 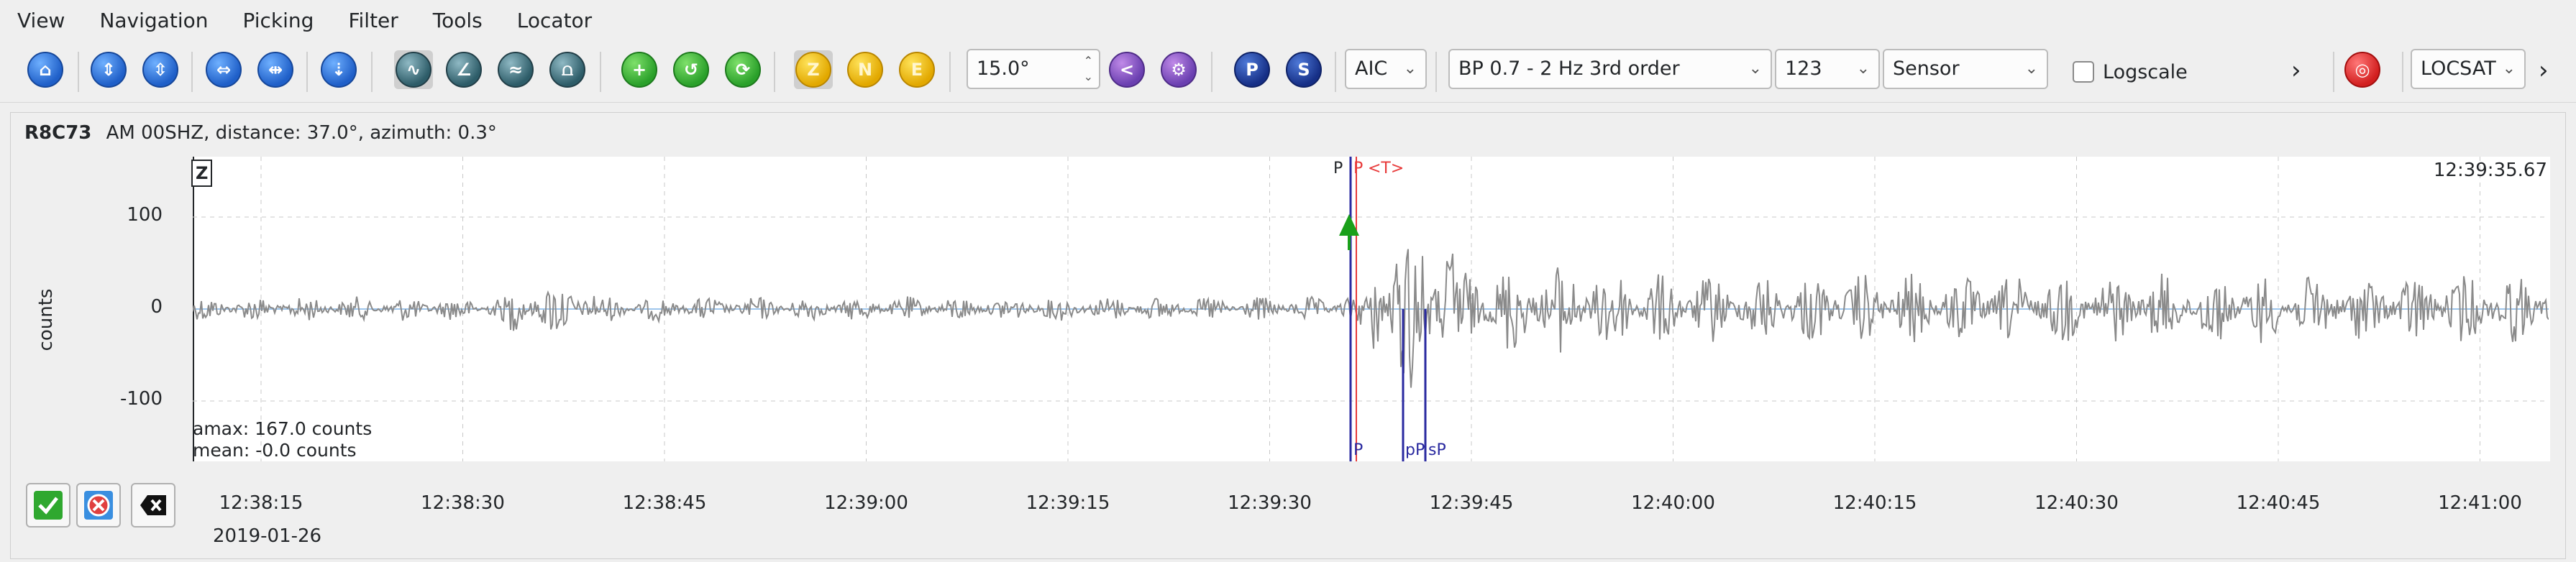 I want to click on pick-add-icon: +, so click(x=639, y=70).